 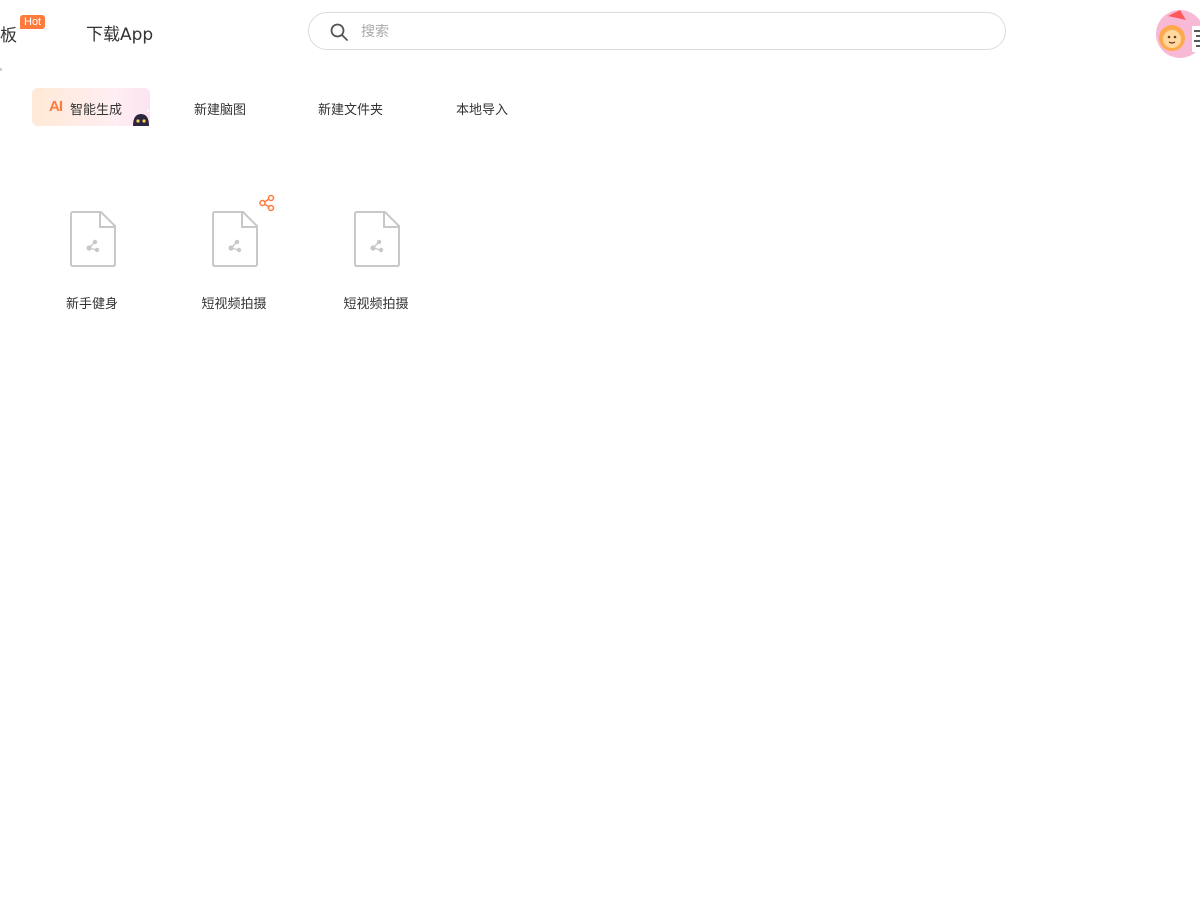 What do you see at coordinates (482, 108) in the screenshot?
I see `local-import-button: 本地导入` at bounding box center [482, 108].